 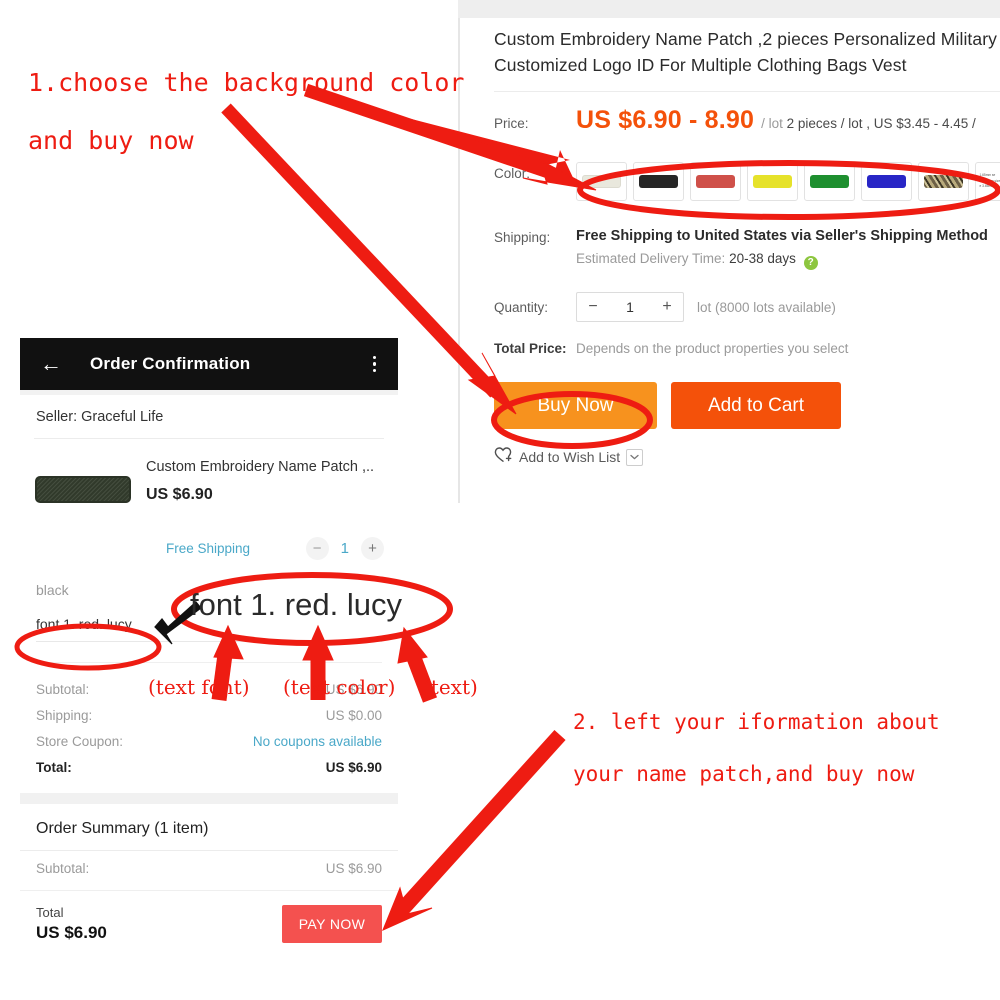 What do you see at coordinates (64, 715) in the screenshot?
I see `price-breakdown-label: Shipping:` at bounding box center [64, 715].